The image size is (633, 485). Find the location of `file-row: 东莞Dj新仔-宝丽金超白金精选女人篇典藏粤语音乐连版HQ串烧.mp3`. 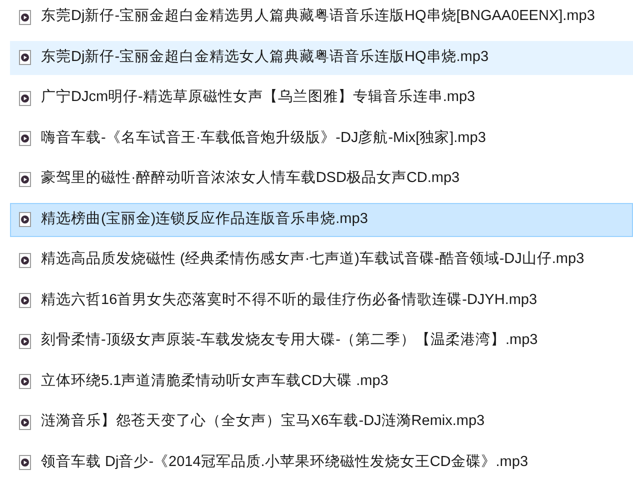

file-row: 东莞Dj新仔-宝丽金超白金精选女人篇典藏粤语音乐连版HQ串烧.mp3 is located at coordinates (321, 57).